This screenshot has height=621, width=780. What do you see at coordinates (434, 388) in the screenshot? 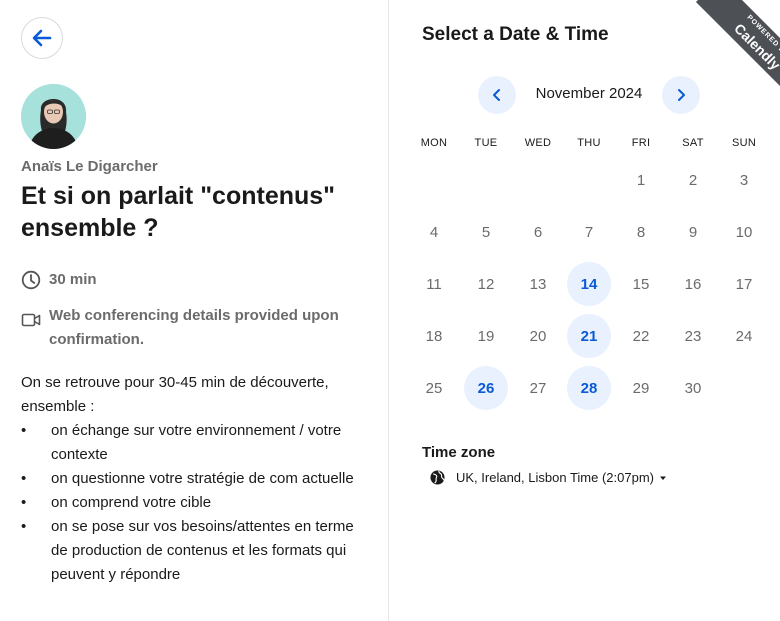
I see `calendar-day: 25` at bounding box center [434, 388].